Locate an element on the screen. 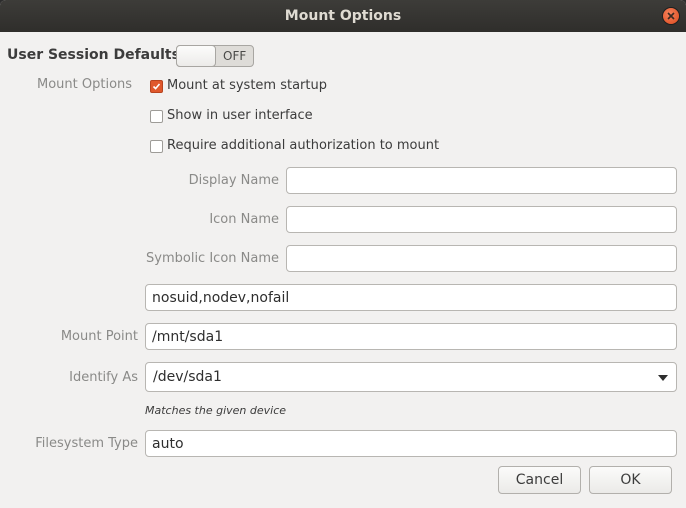  mount-point-field is located at coordinates (411, 336).